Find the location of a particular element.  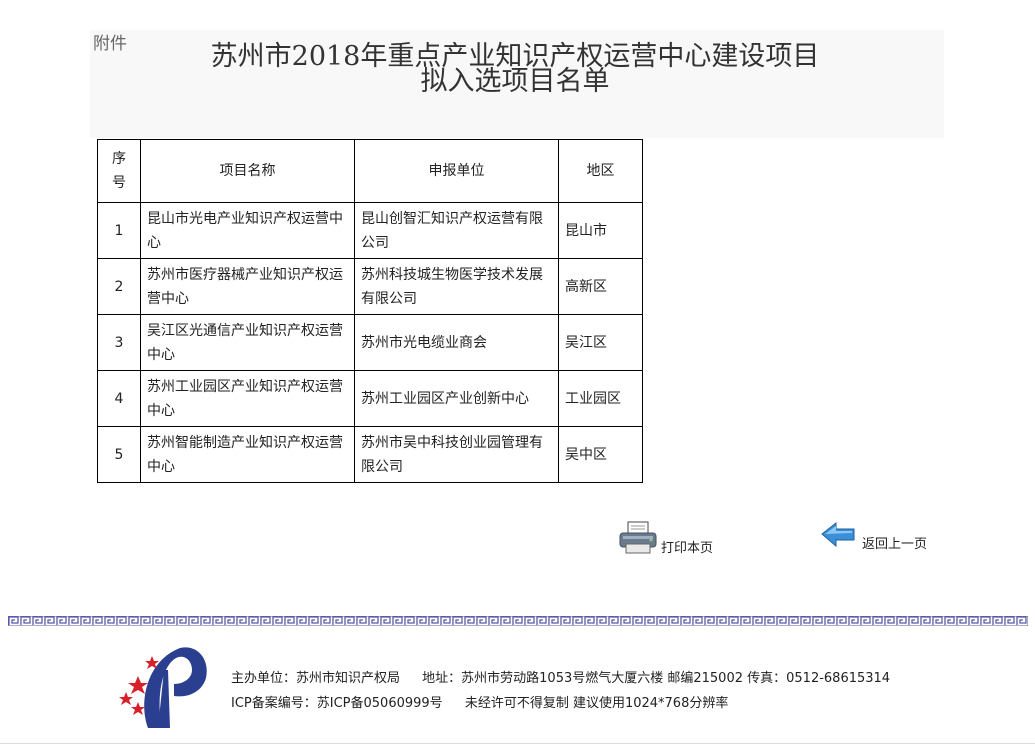

row-no: 5 is located at coordinates (119, 454).